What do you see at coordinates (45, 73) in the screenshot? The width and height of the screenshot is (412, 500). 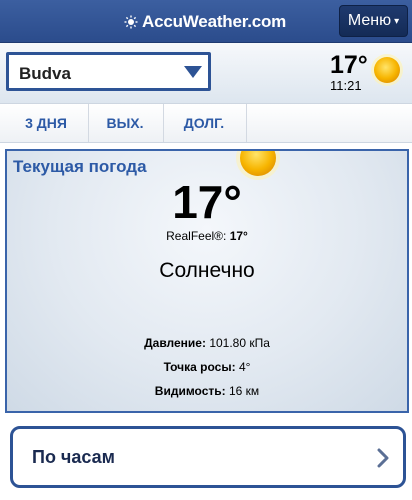 I see `location-name: Budva` at bounding box center [45, 73].